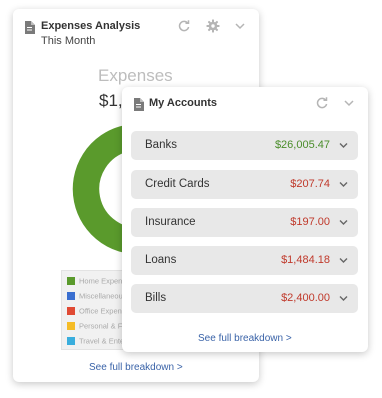 The width and height of the screenshot is (382, 398). I want to click on legend-item: Office Expen, so click(94, 311).